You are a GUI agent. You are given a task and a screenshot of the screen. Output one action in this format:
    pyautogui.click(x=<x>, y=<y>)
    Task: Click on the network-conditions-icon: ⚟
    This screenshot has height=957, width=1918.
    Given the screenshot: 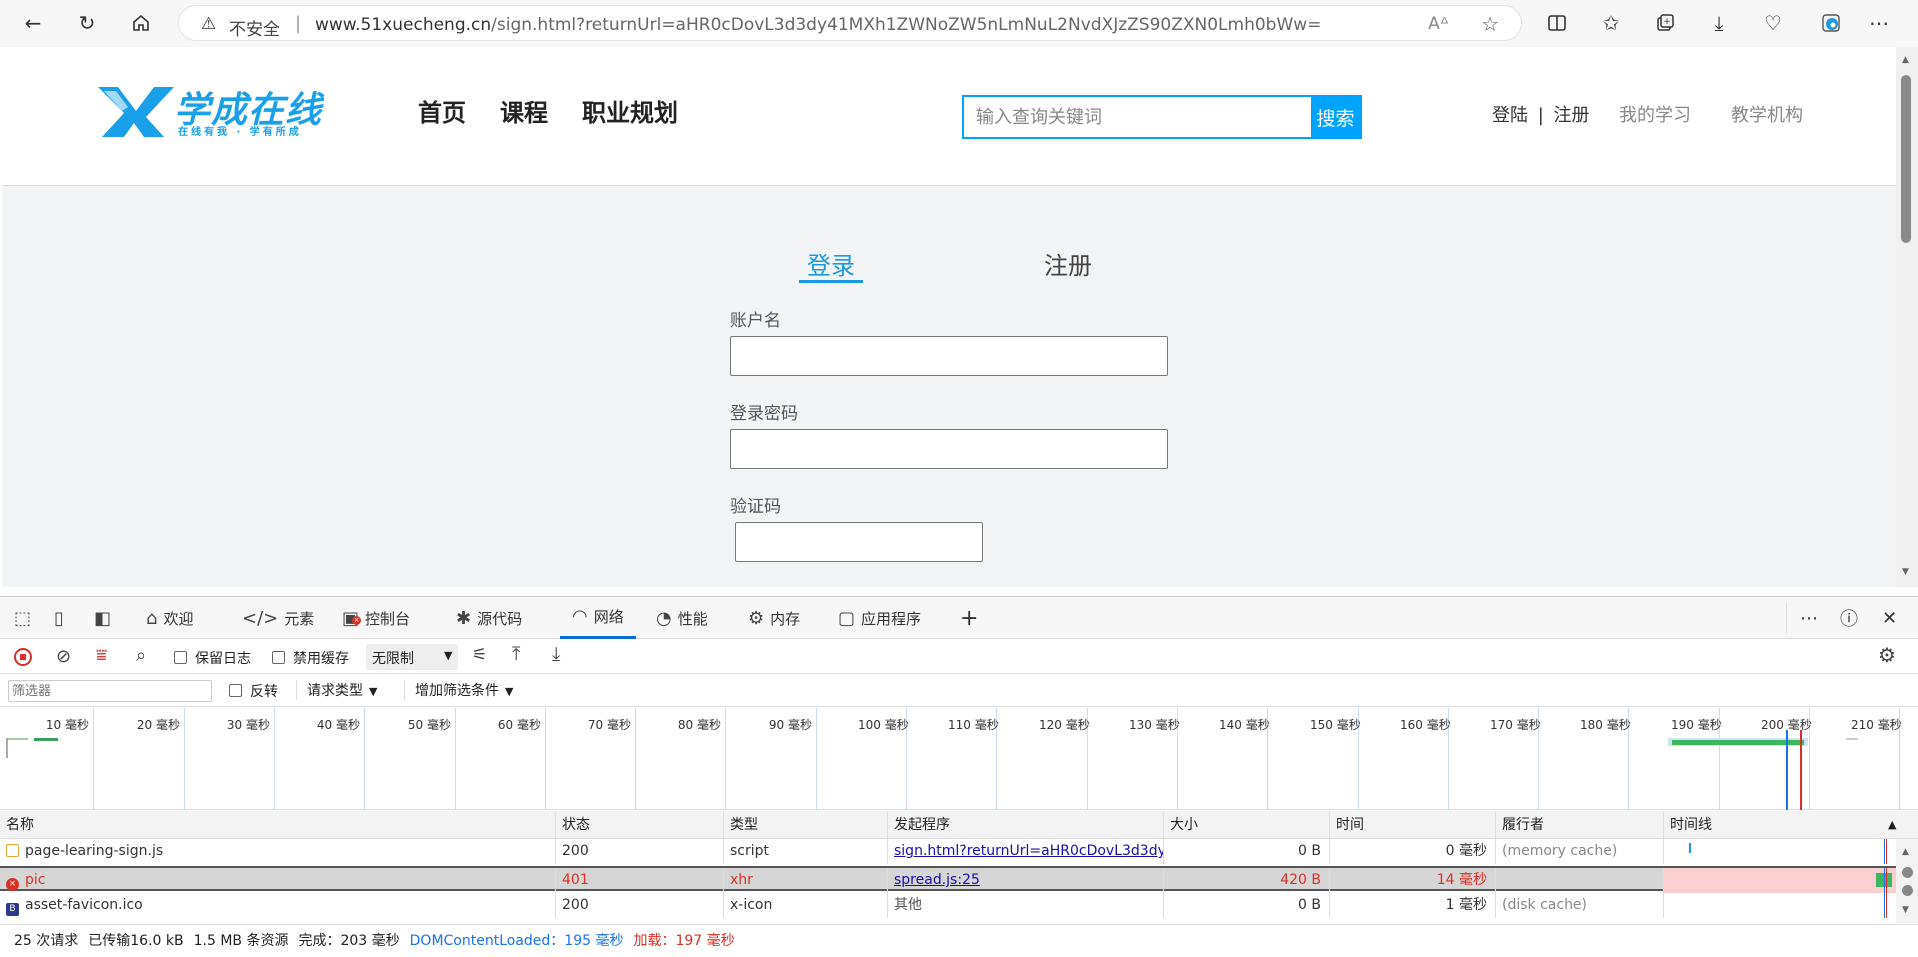 What is the action you would take?
    pyautogui.click(x=479, y=655)
    